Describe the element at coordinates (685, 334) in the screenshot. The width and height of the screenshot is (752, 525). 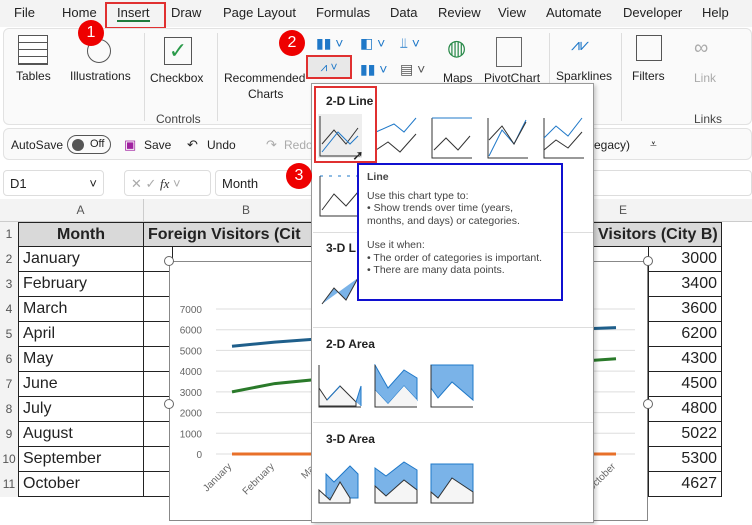
I see `cell-city-b: 6200` at that location.